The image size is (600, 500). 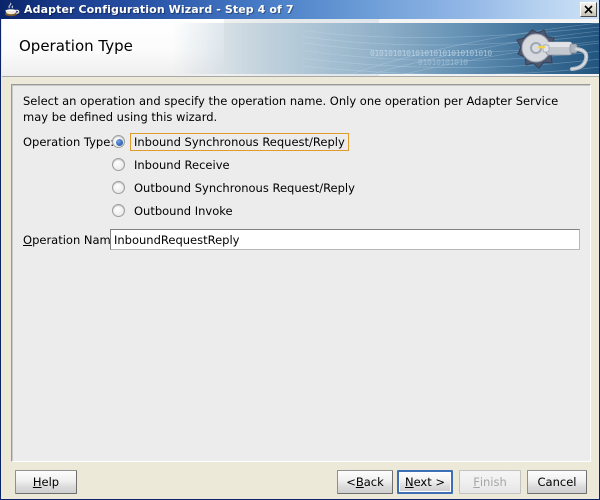 I want to click on cancel-label: Cancel, so click(x=557, y=482).